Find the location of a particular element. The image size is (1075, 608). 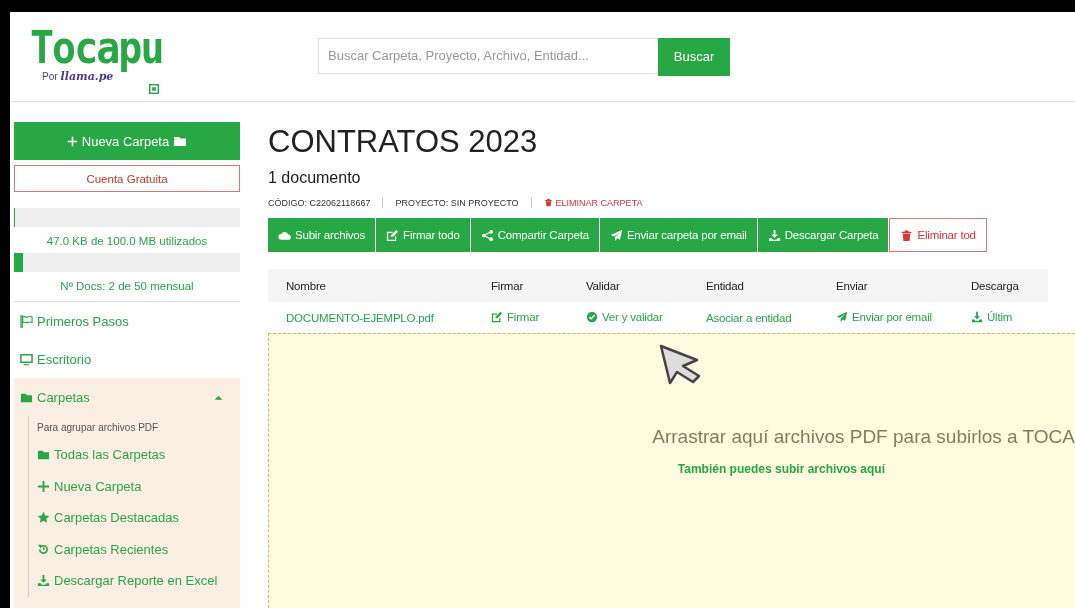

usage-text: 47.0 KB de 100.0 MB utilizados is located at coordinates (127, 241).